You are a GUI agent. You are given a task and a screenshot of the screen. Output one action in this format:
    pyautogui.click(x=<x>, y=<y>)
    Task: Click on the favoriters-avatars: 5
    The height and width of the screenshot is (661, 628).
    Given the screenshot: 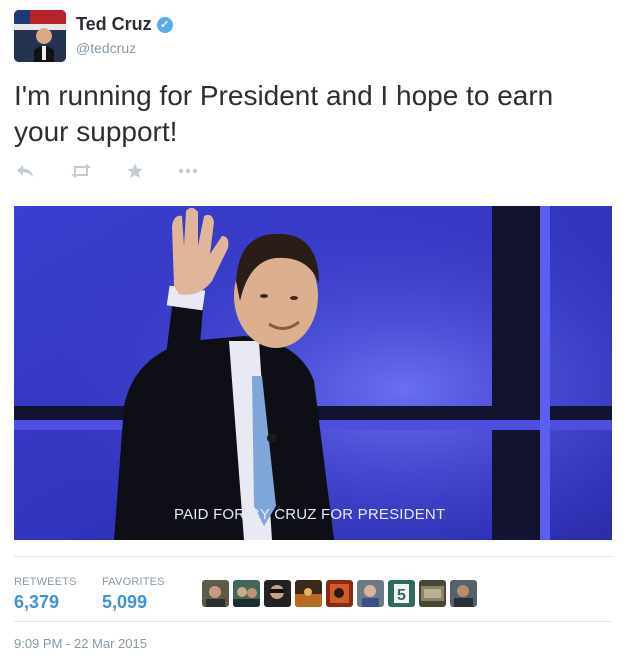 What is the action you would take?
    pyautogui.click(x=339, y=593)
    